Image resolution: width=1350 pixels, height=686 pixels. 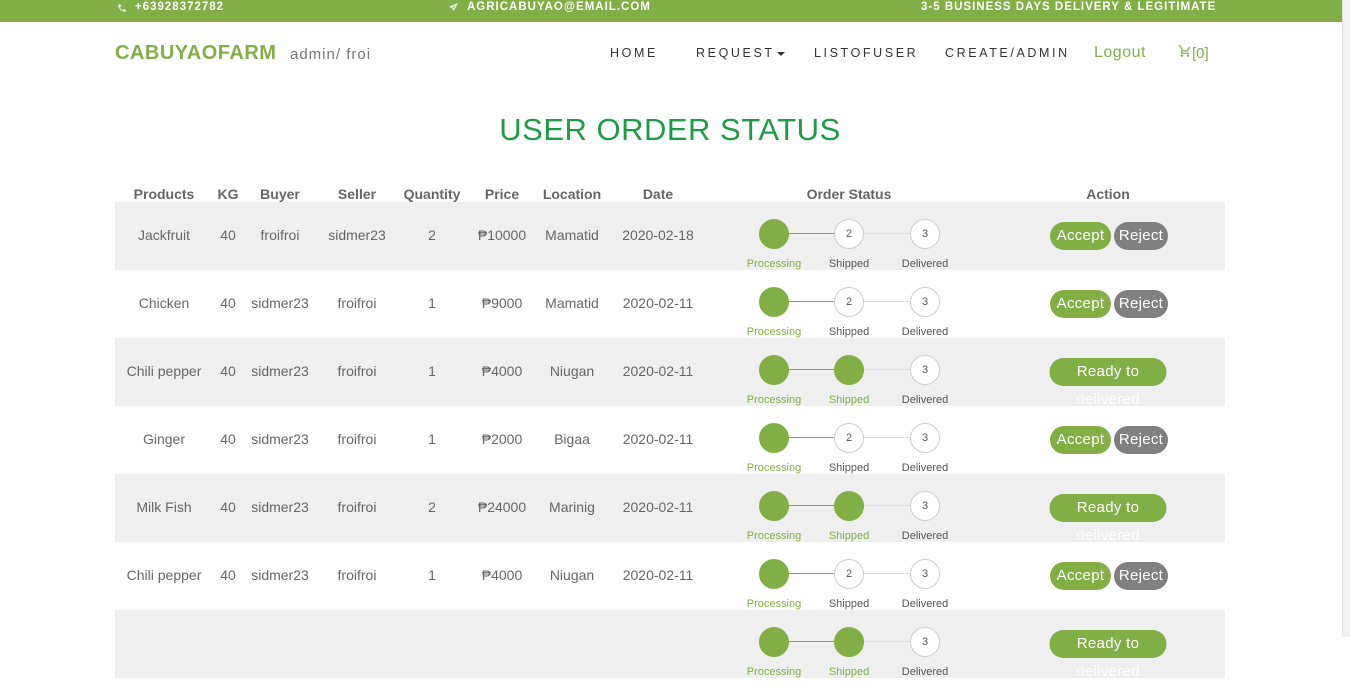 What do you see at coordinates (780, 53) in the screenshot?
I see `caret-down-icon` at bounding box center [780, 53].